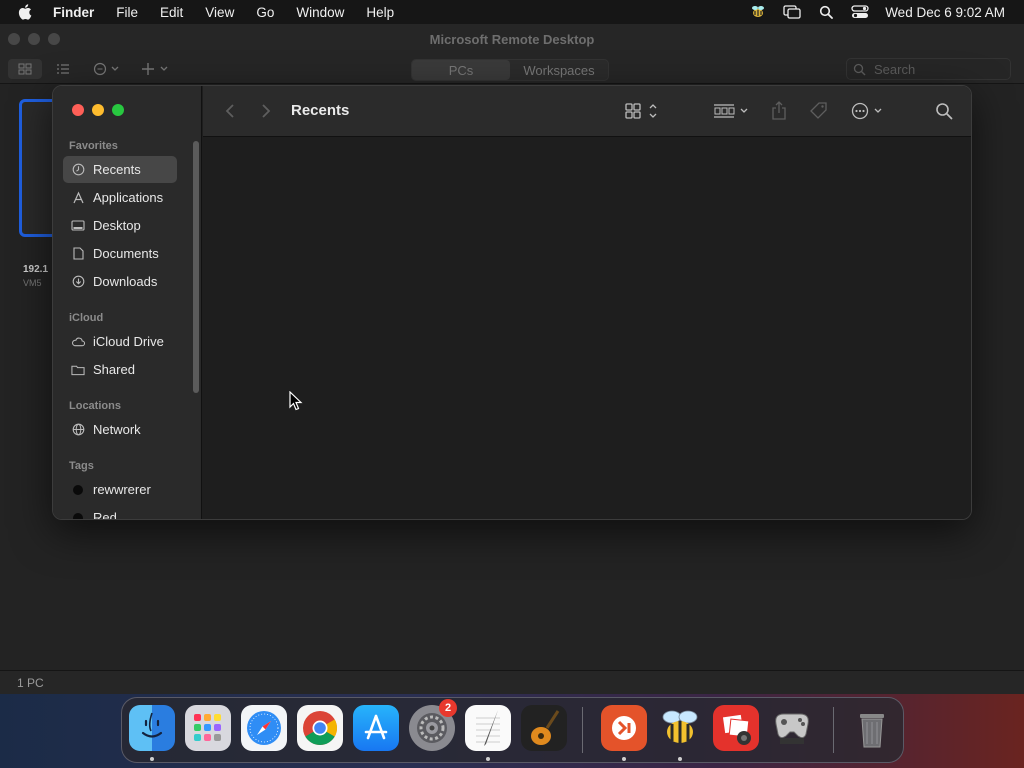  I want to click on group-button, so click(732, 111).